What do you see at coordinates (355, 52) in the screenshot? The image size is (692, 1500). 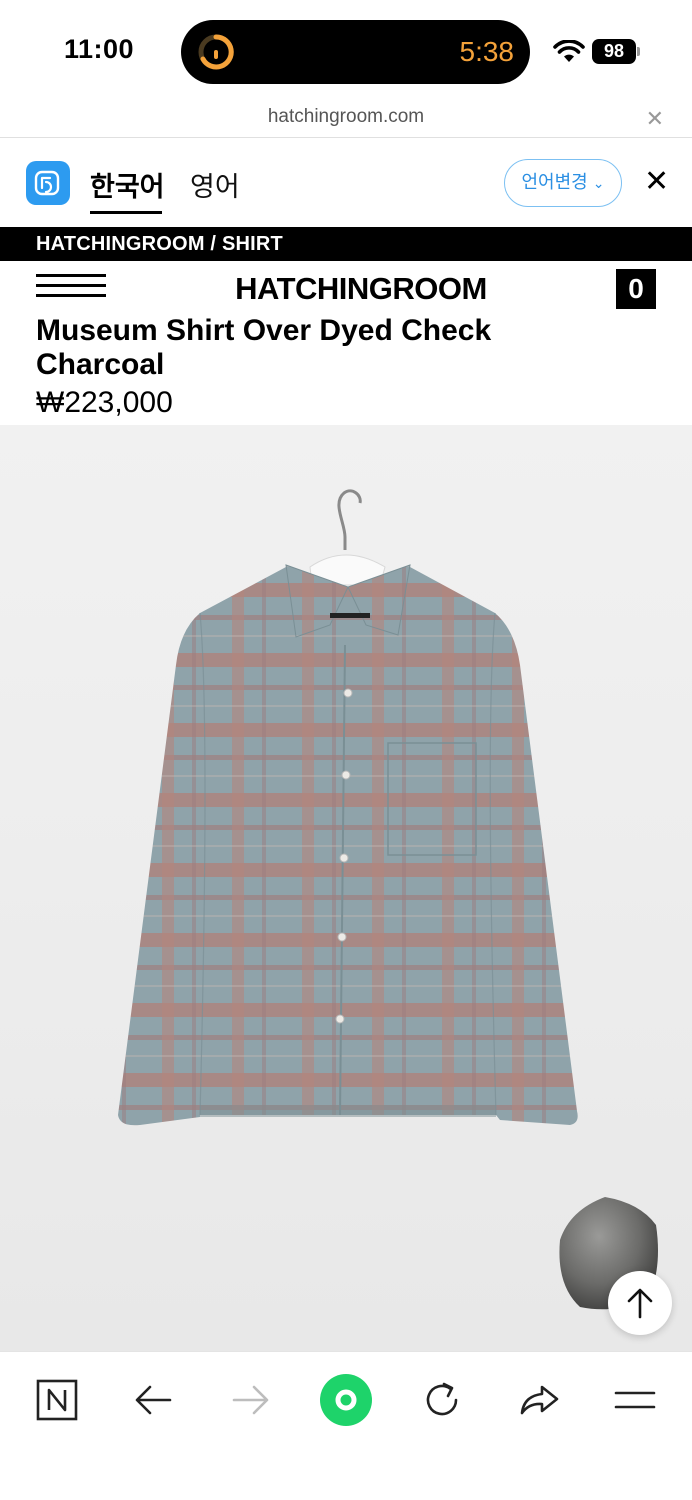 I see `dynamic-island: 5:38` at bounding box center [355, 52].